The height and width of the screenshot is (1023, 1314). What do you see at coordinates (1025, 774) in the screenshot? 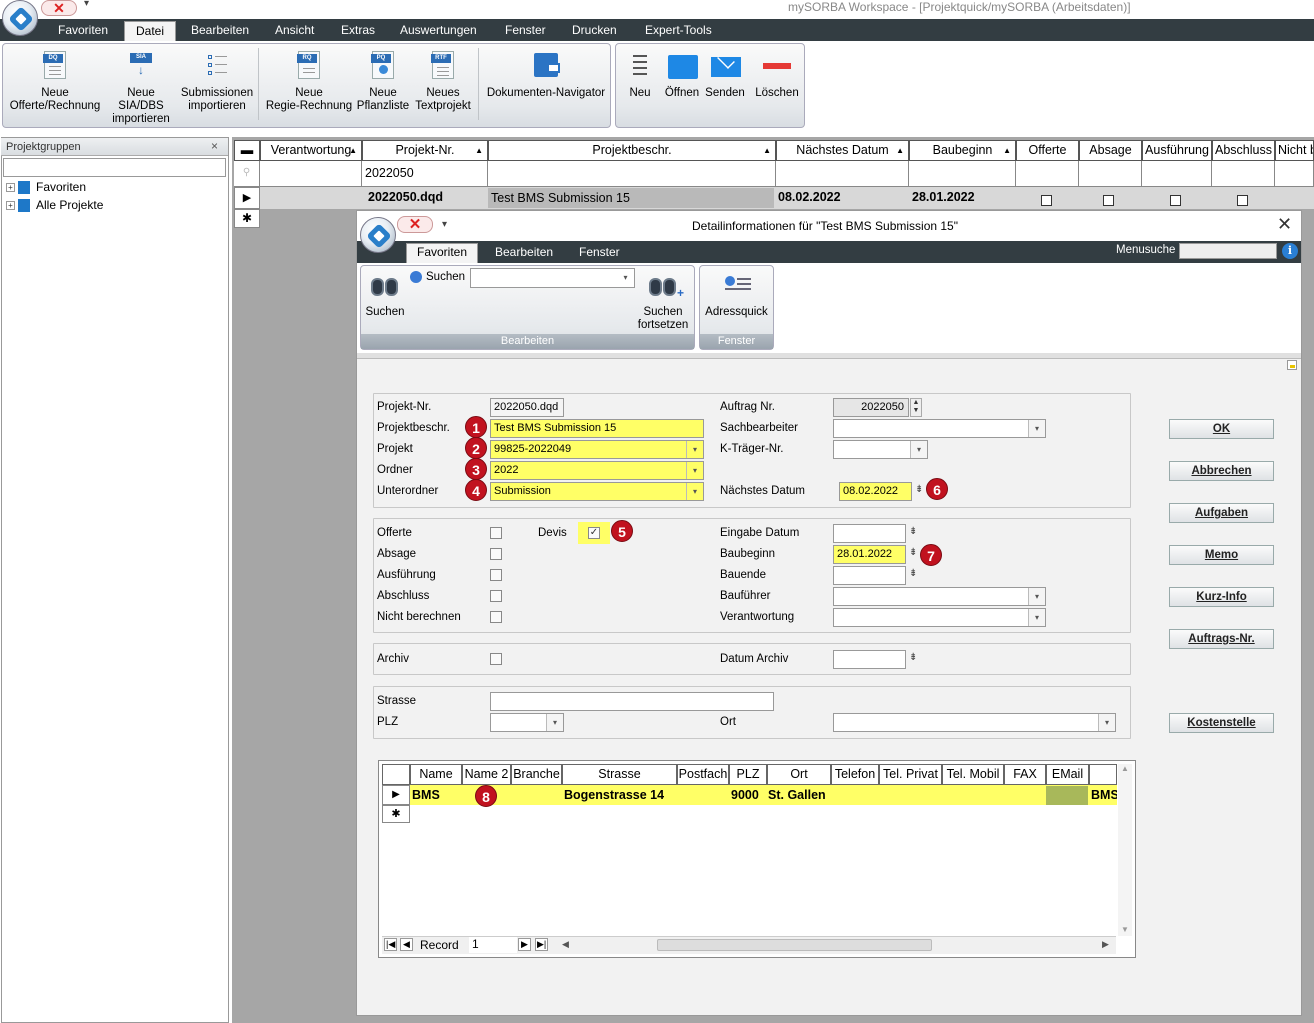
I see `col-fax: FAX` at bounding box center [1025, 774].